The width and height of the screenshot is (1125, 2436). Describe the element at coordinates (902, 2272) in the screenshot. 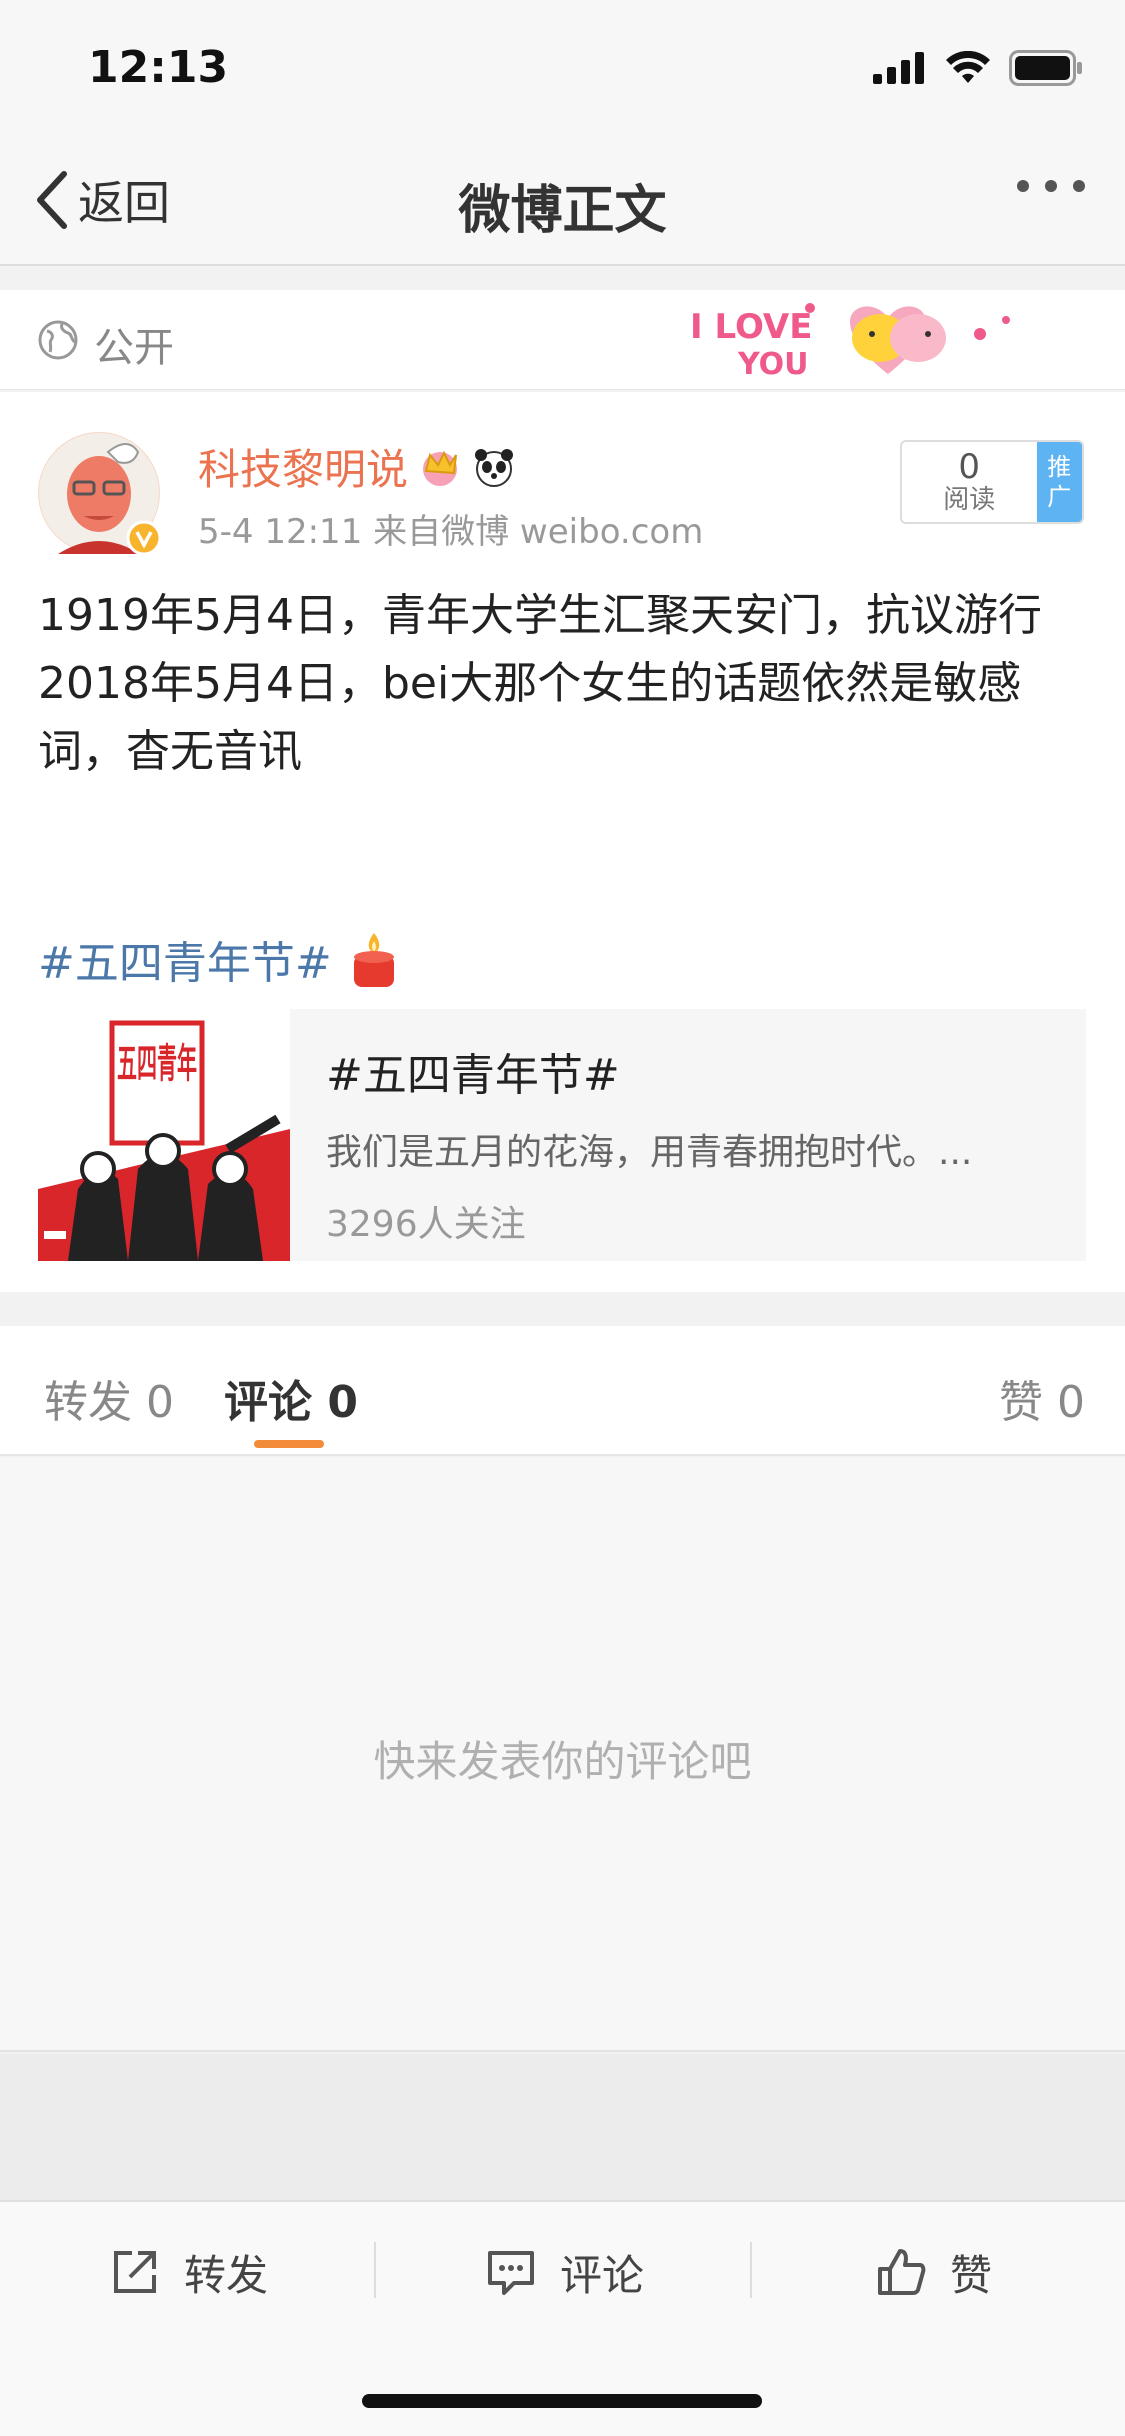

I see `thumbs-up-icon` at that location.